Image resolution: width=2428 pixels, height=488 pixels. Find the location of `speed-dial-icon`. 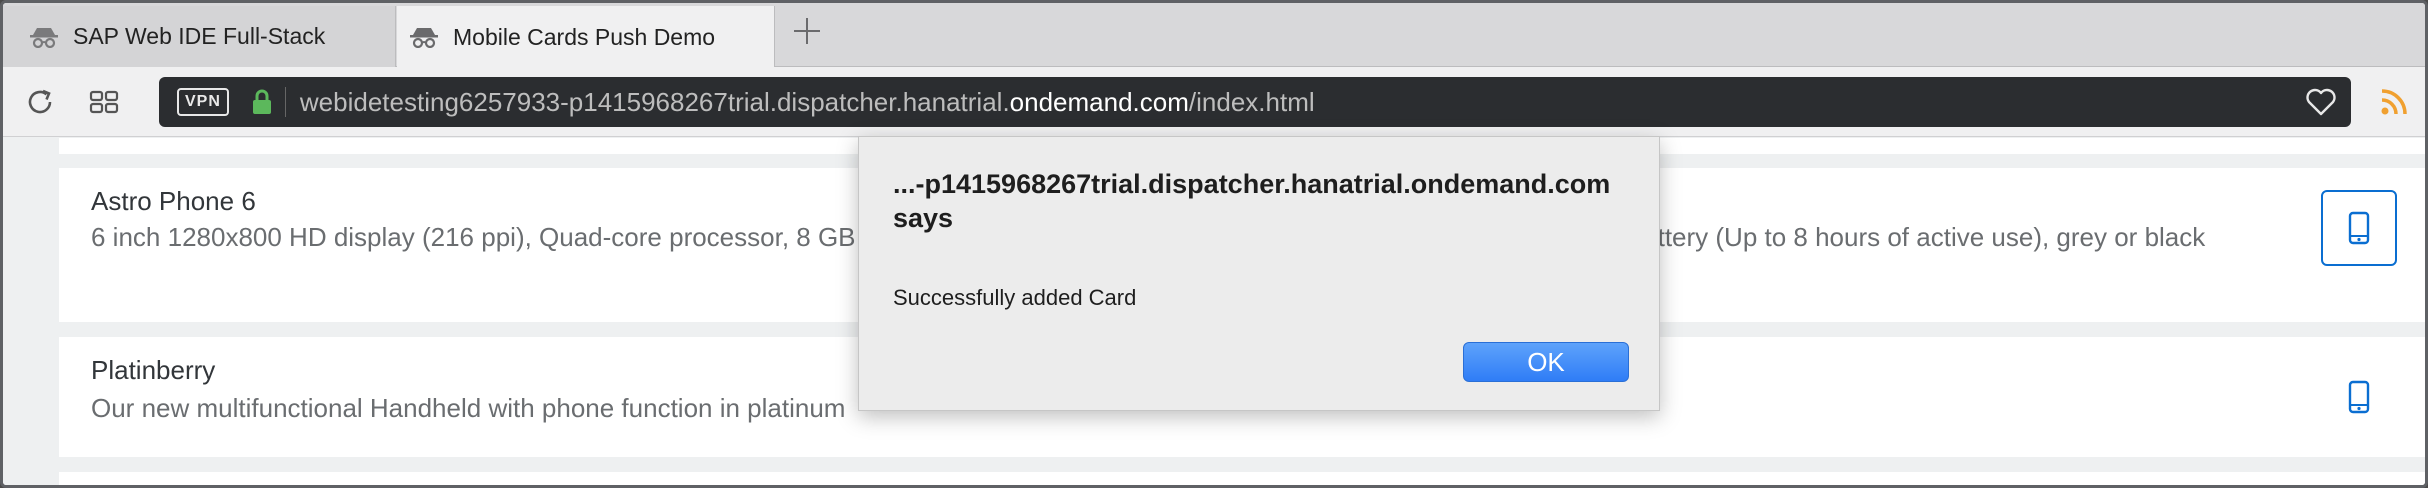

speed-dial-icon is located at coordinates (104, 102).